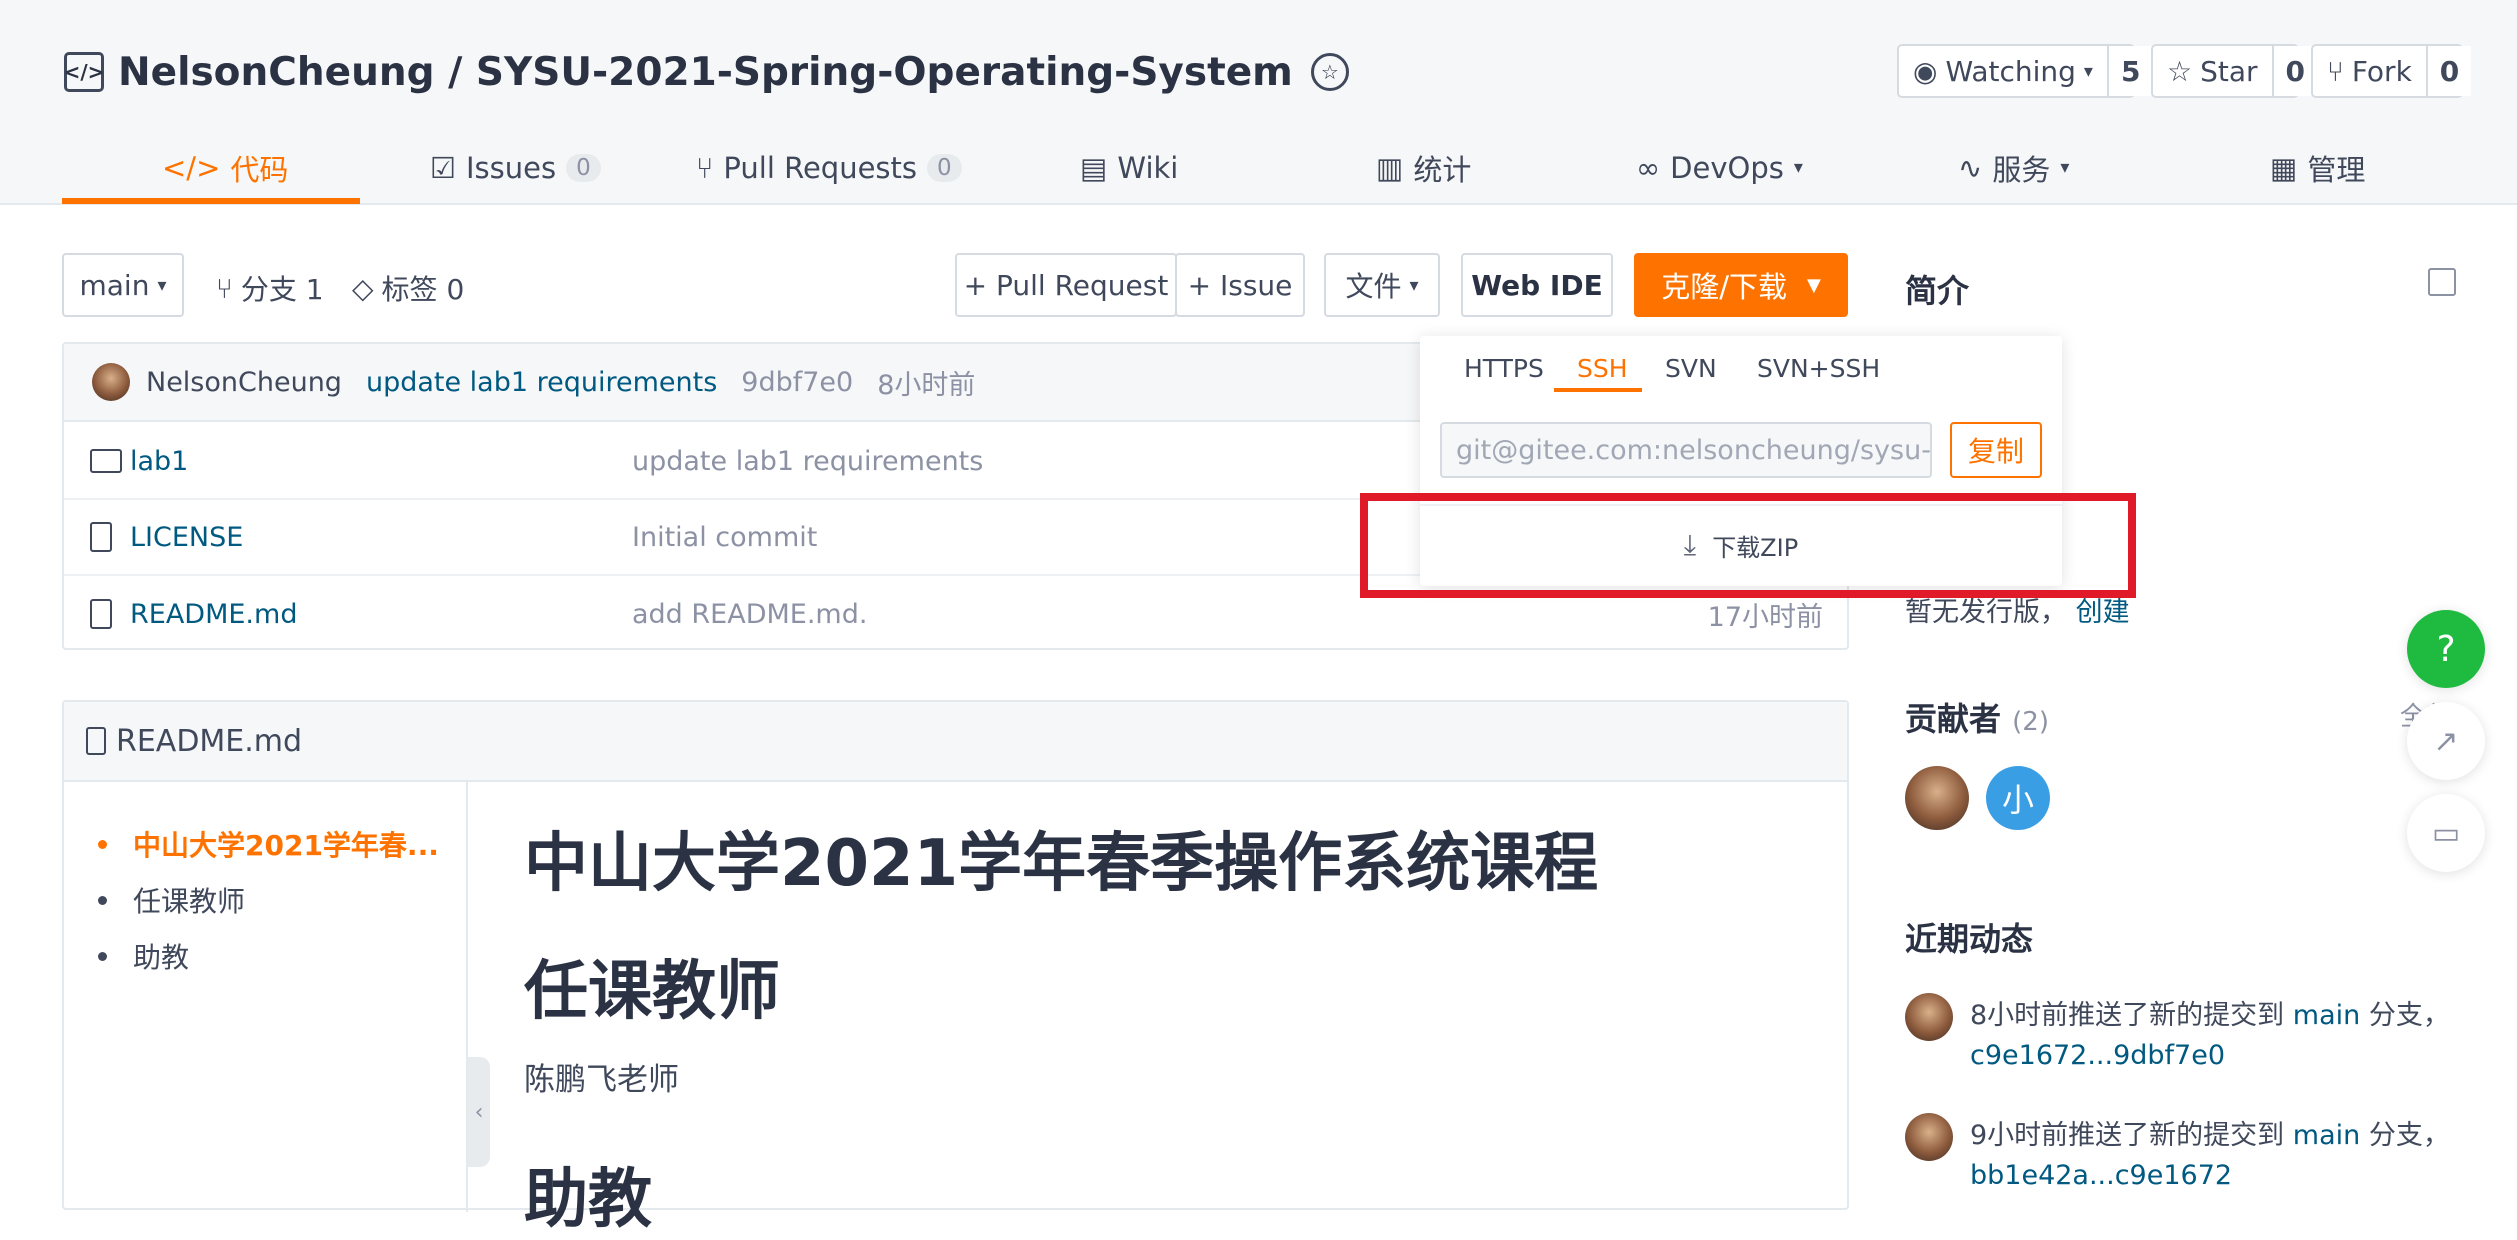 The image size is (2517, 1240). What do you see at coordinates (2025, 71) in the screenshot?
I see `watch-button: ◉ Watching ▾ 5` at bounding box center [2025, 71].